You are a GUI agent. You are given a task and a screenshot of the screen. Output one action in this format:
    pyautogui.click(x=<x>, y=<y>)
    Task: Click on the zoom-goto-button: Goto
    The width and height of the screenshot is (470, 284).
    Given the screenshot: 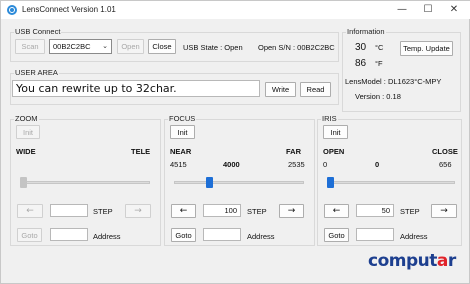 What is the action you would take?
    pyautogui.click(x=29, y=235)
    